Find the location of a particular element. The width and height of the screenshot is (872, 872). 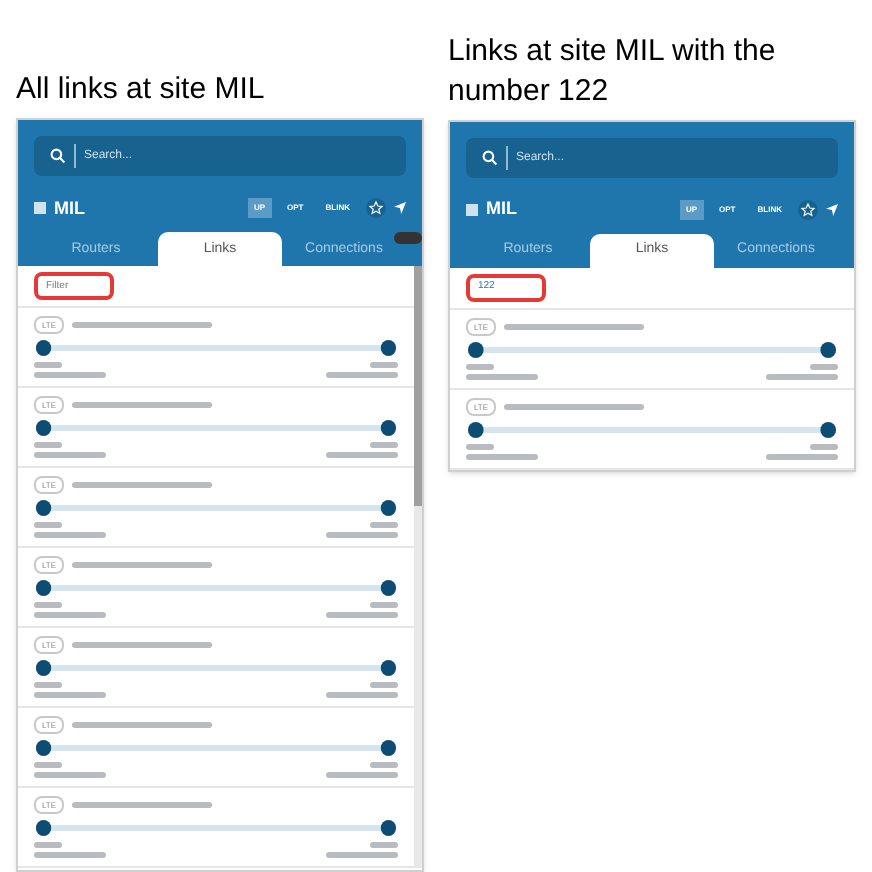

scrollbar is located at coordinates (418, 567).